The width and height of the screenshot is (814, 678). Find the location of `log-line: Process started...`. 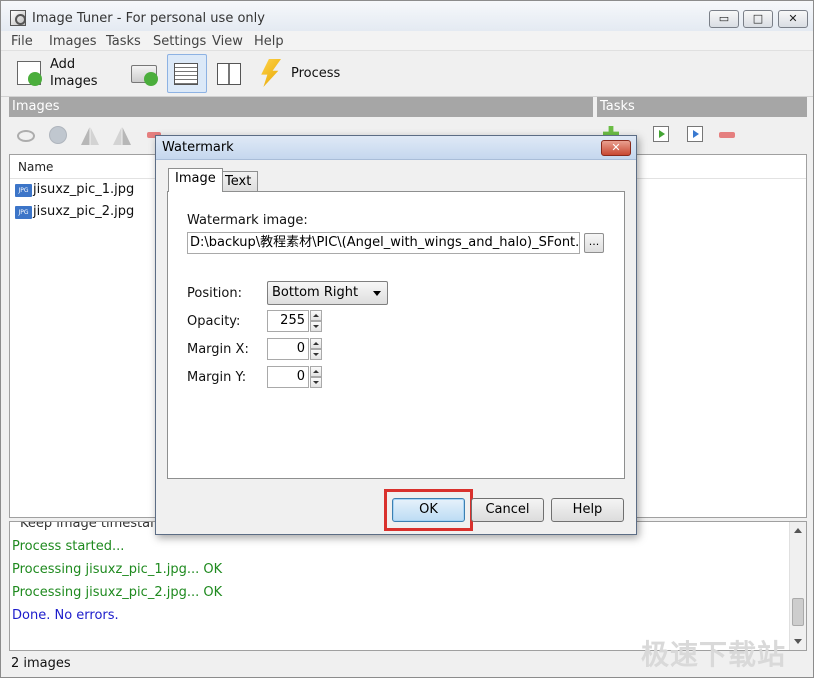

log-line: Process started... is located at coordinates (68, 546).